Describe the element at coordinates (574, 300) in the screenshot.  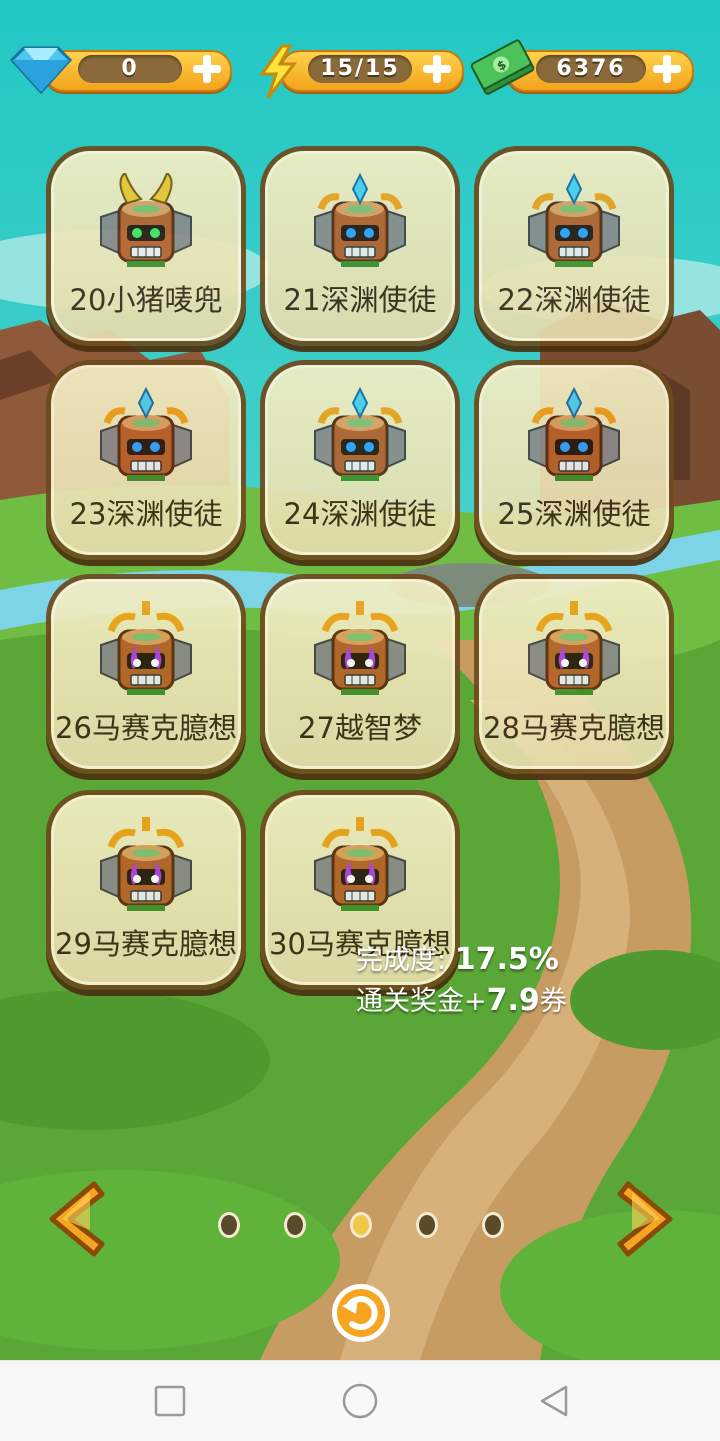
I see `level-label: 22深渊使徒` at that location.